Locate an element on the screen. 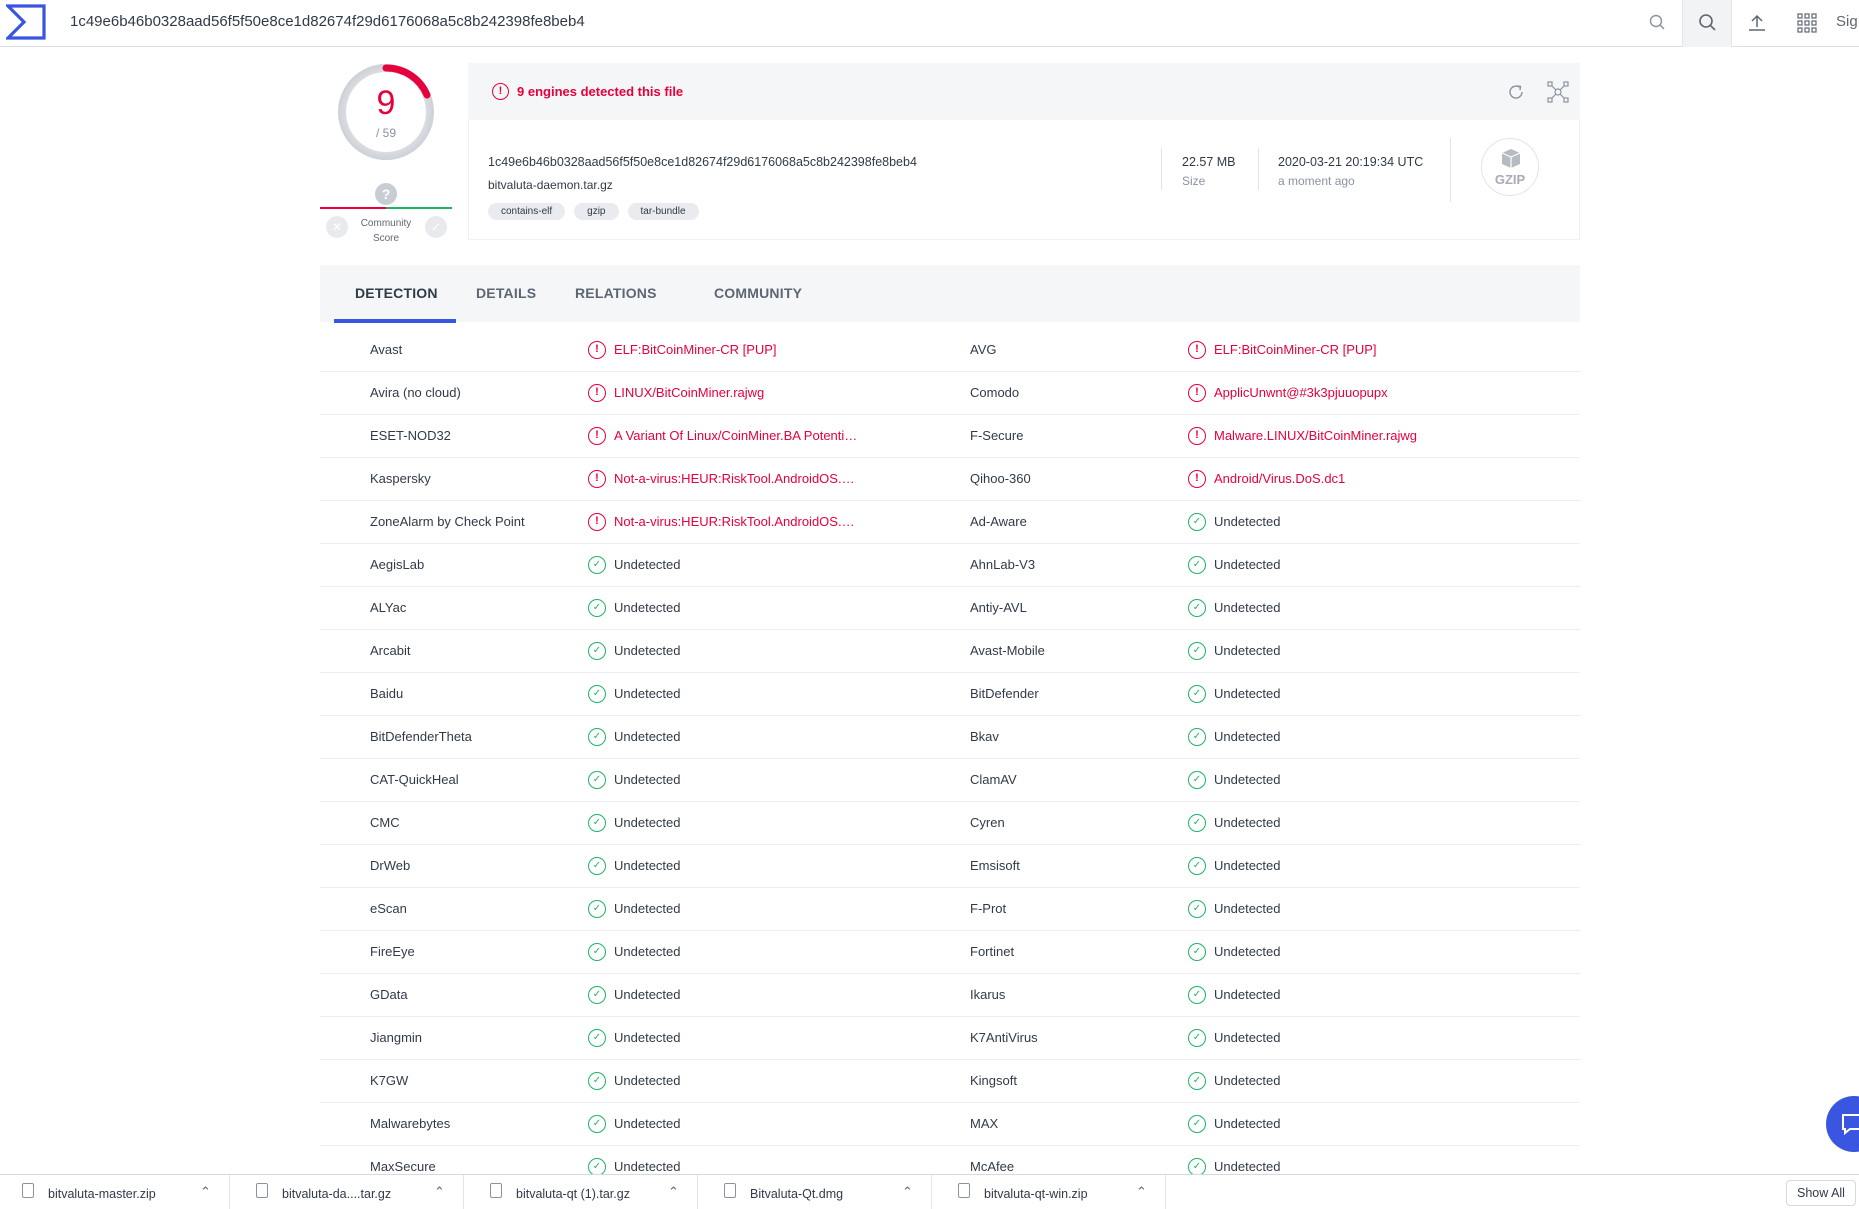 This screenshot has width=1859, height=1209. show-all-button: Show All is located at coordinates (1821, 1193).